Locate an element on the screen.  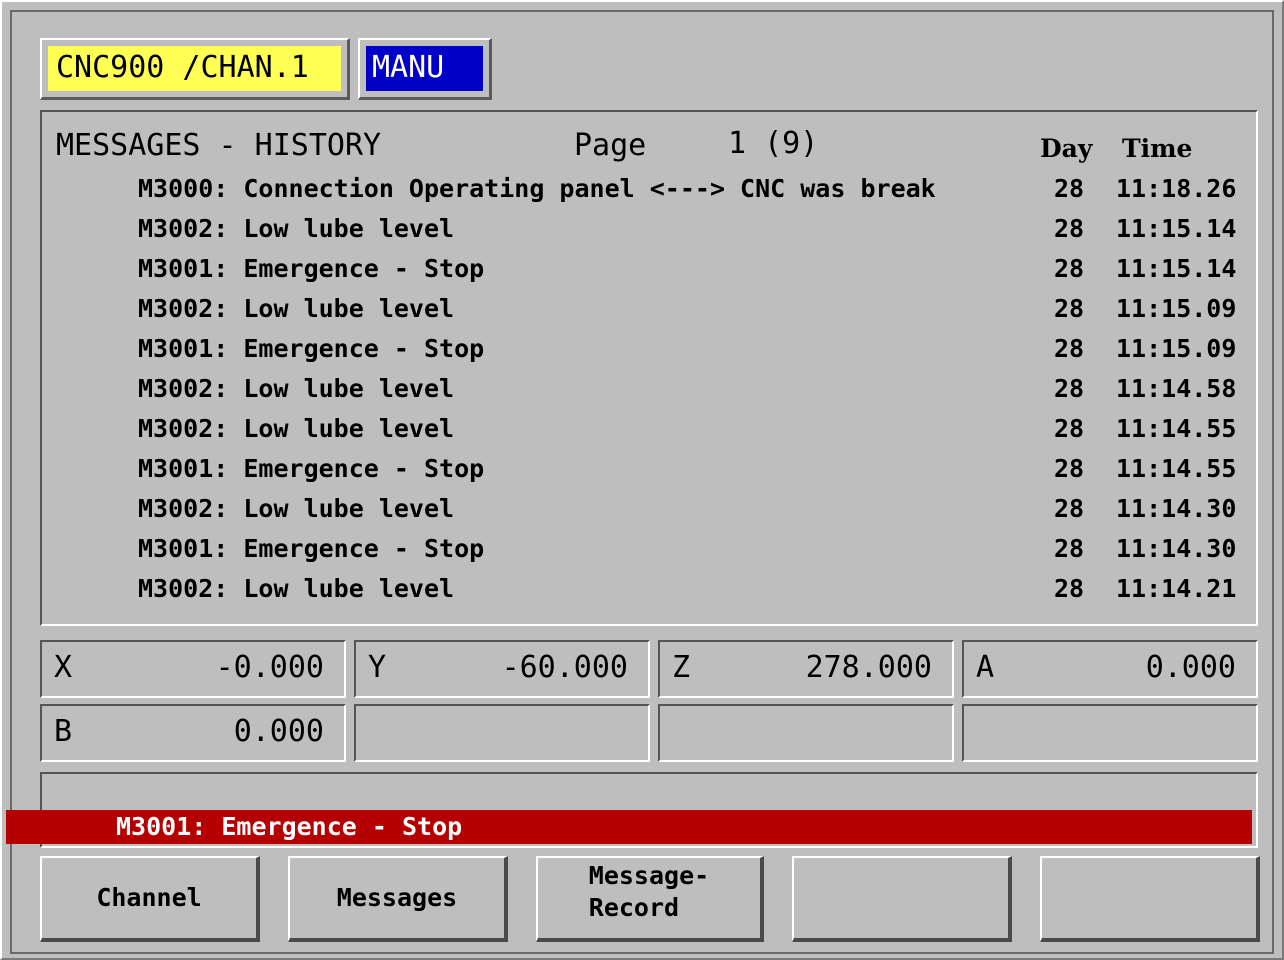
mode-indicator: MANU is located at coordinates (425, 69).